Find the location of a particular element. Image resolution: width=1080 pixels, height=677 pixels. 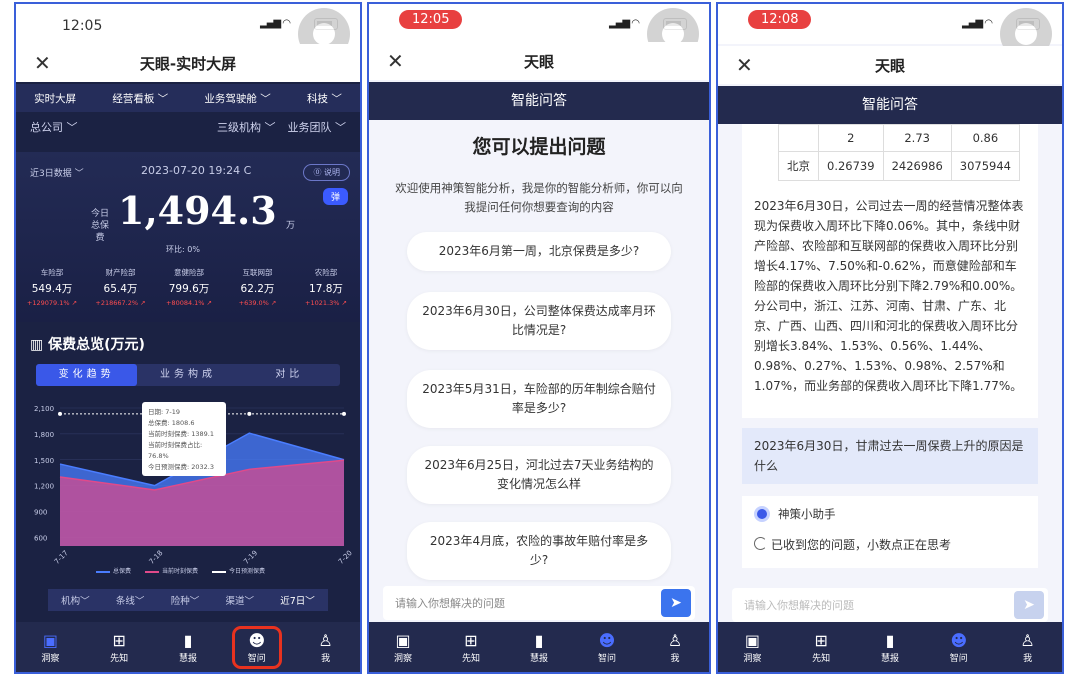

legend-current: 当前时刻保费 is located at coordinates (171, 570).